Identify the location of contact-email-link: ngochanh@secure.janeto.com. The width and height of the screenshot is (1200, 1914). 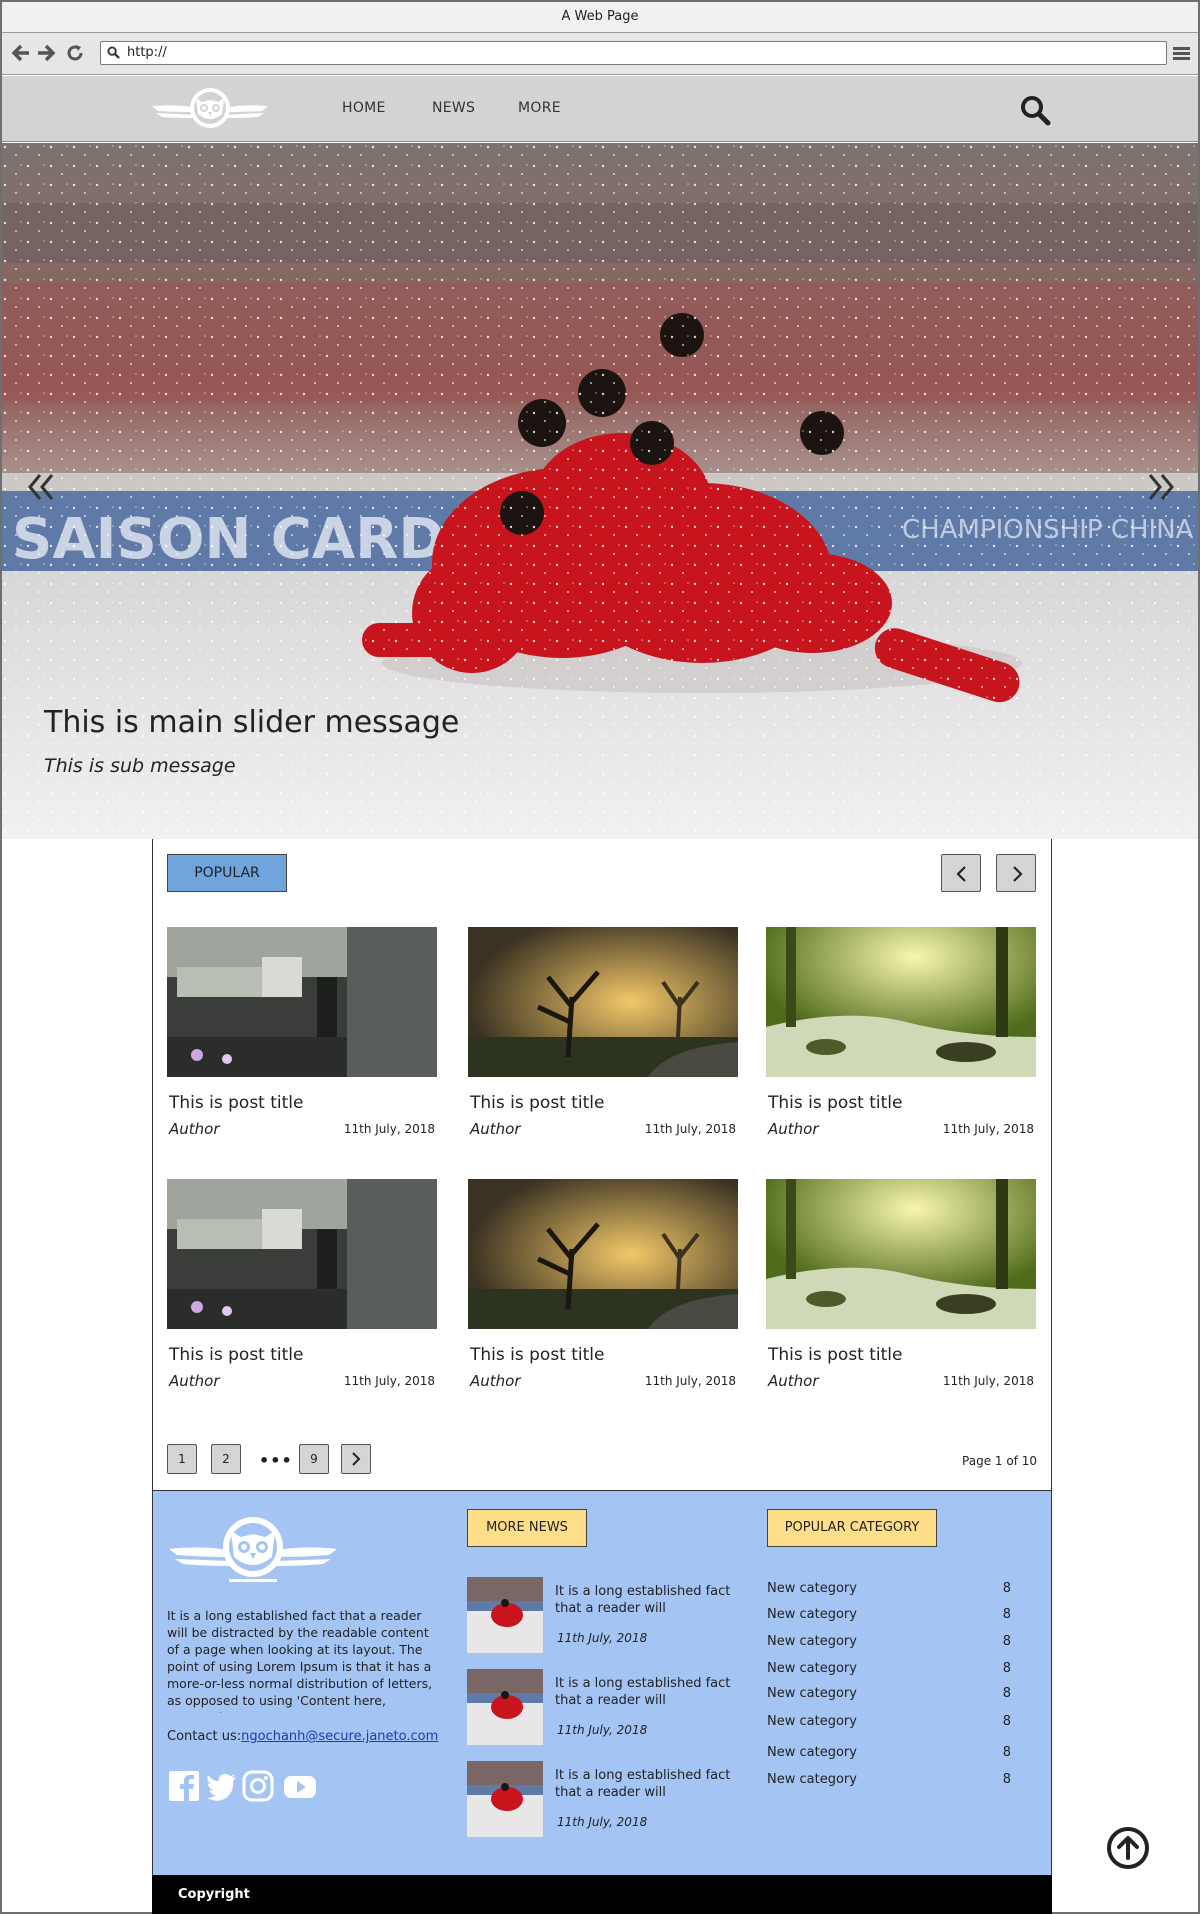
(339, 1736).